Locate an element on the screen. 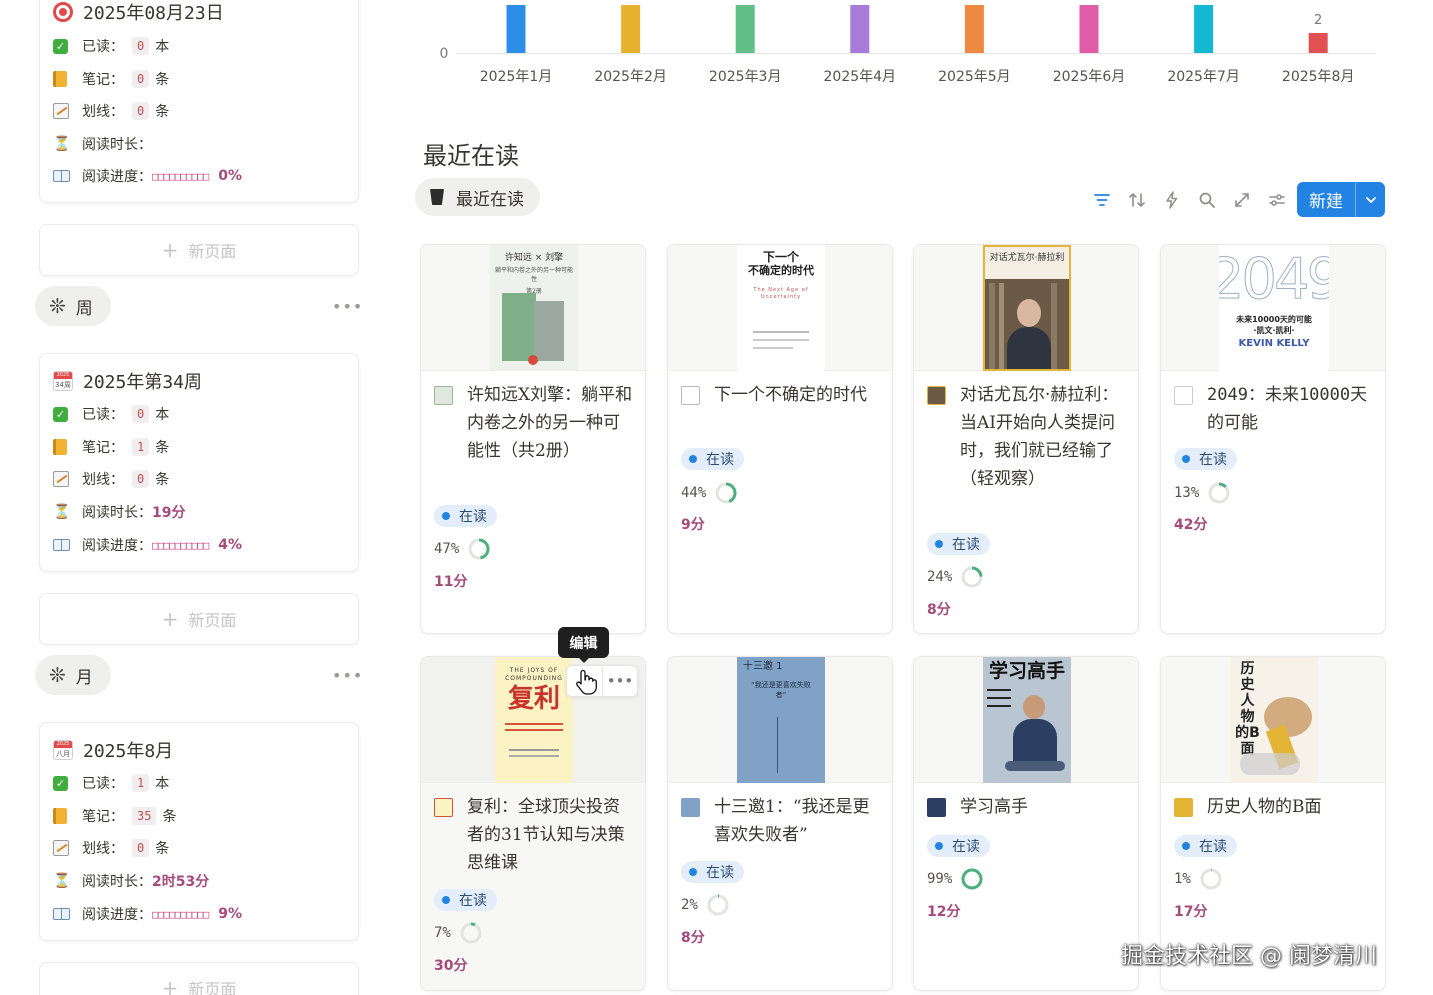 The image size is (1433, 995). new-page-button-week: + 新页面 is located at coordinates (199, 619).